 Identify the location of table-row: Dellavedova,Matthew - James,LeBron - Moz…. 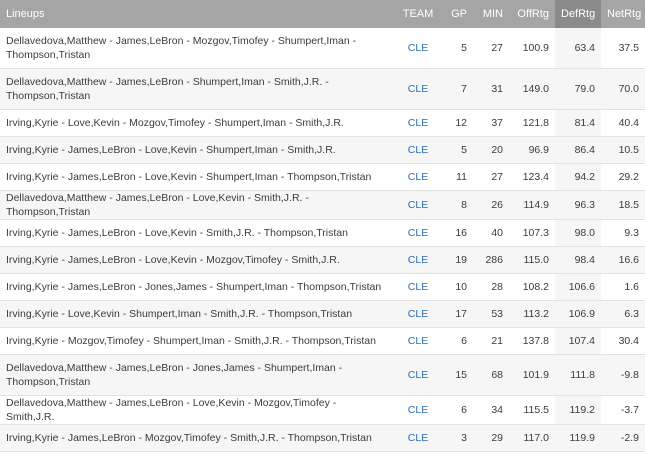
(322, 48).